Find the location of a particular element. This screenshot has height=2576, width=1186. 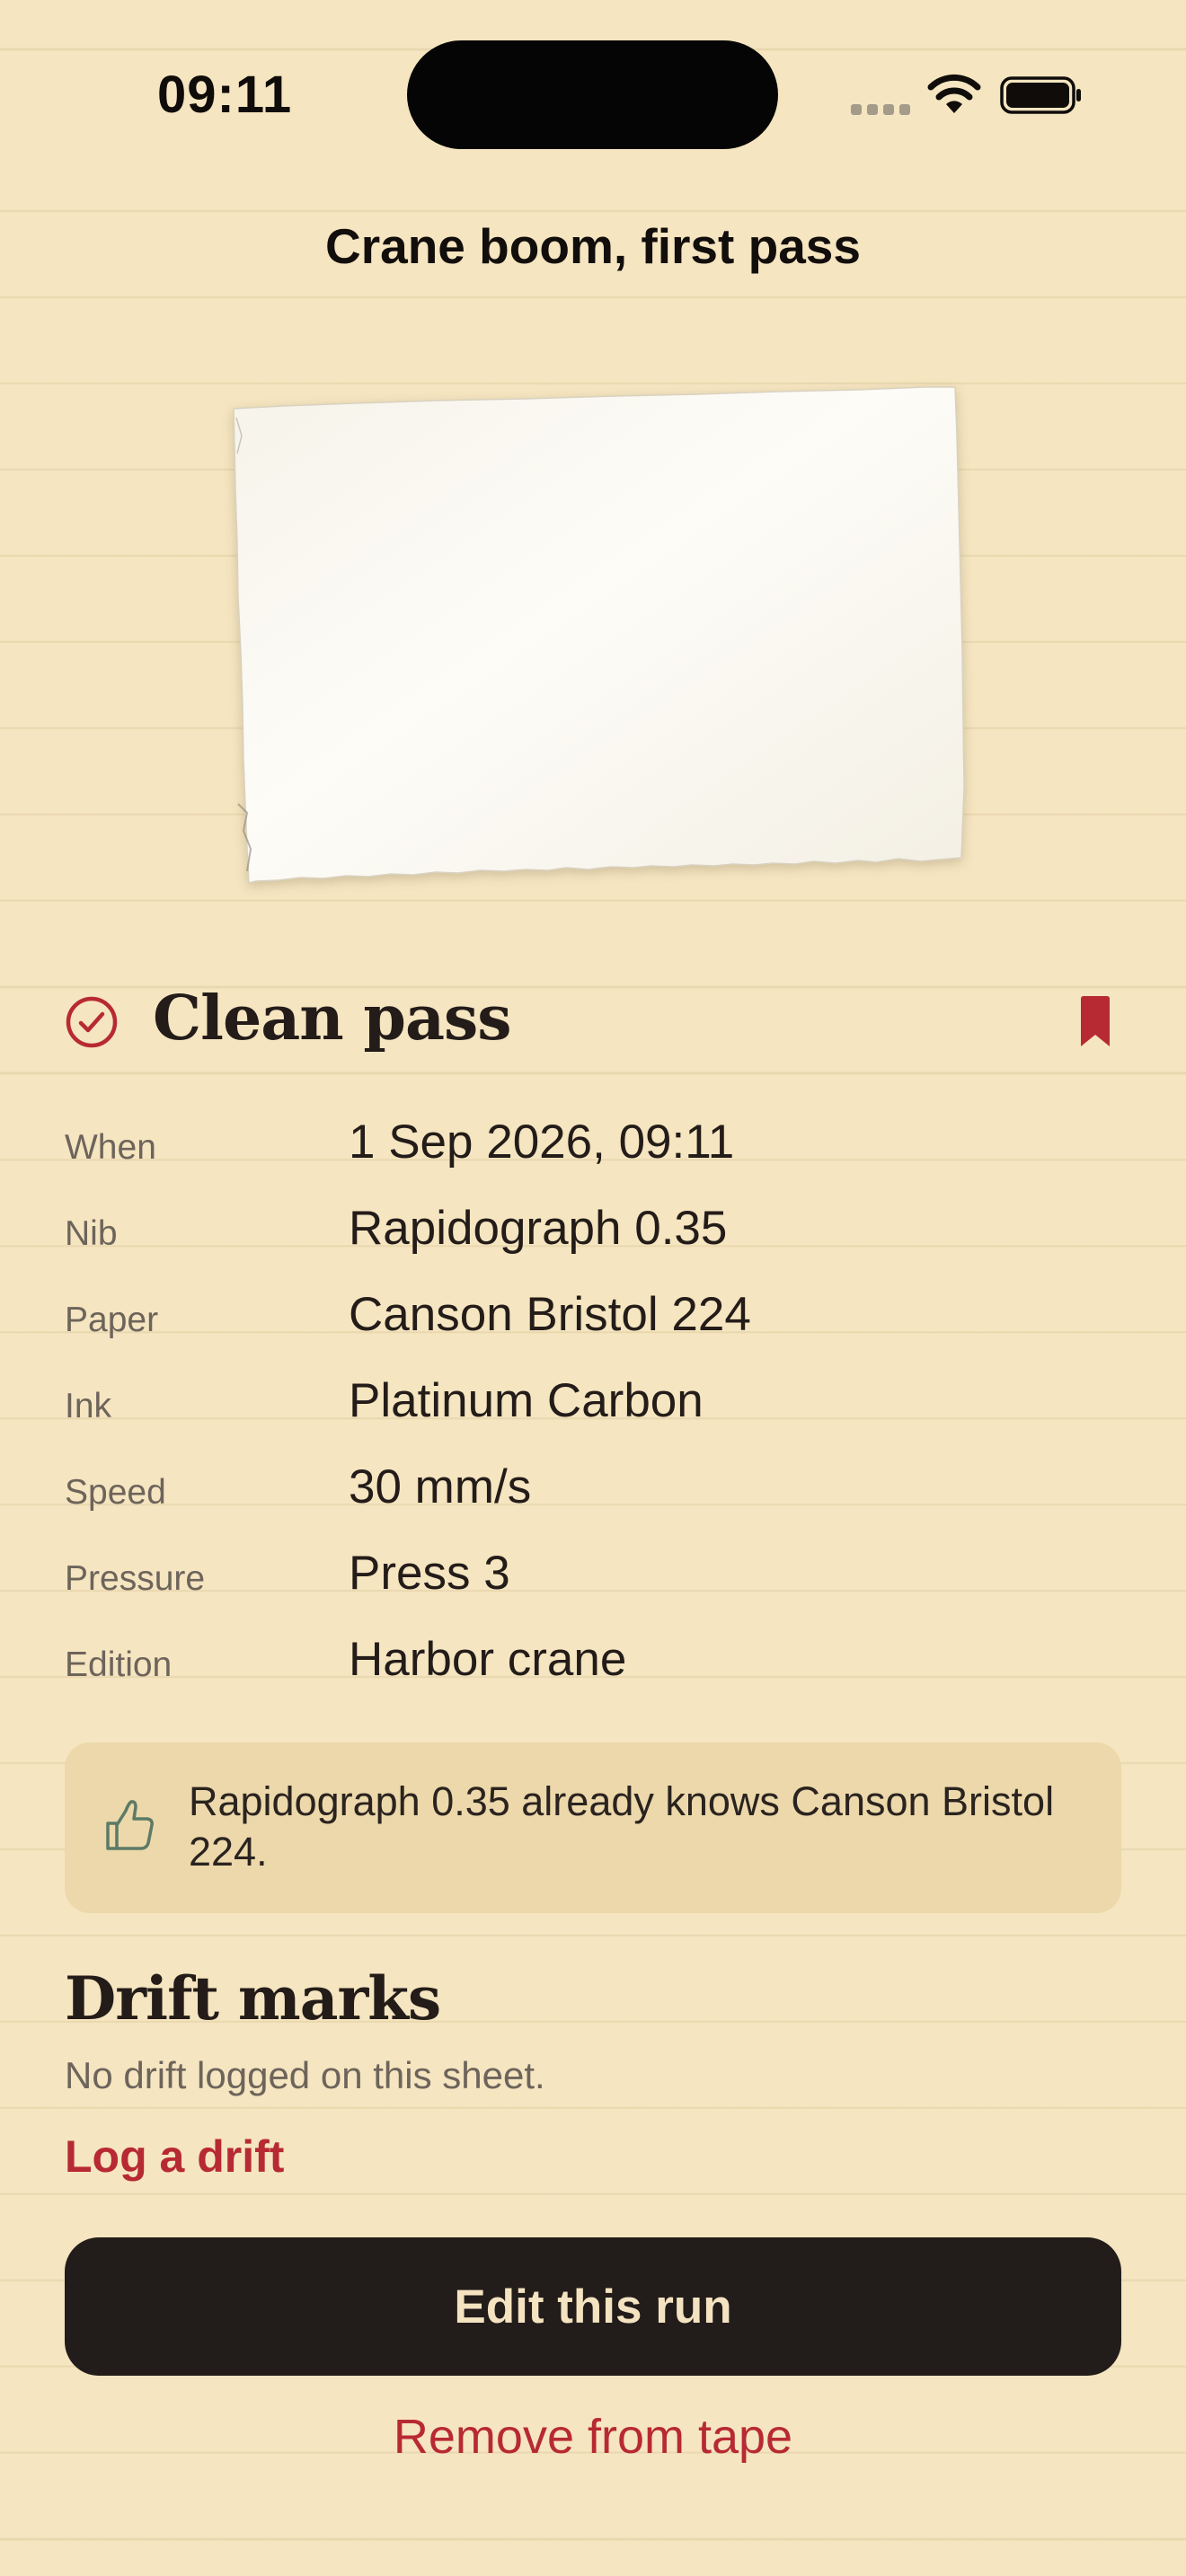

detail-value: Canson Bristol 224 is located at coordinates (550, 1314).